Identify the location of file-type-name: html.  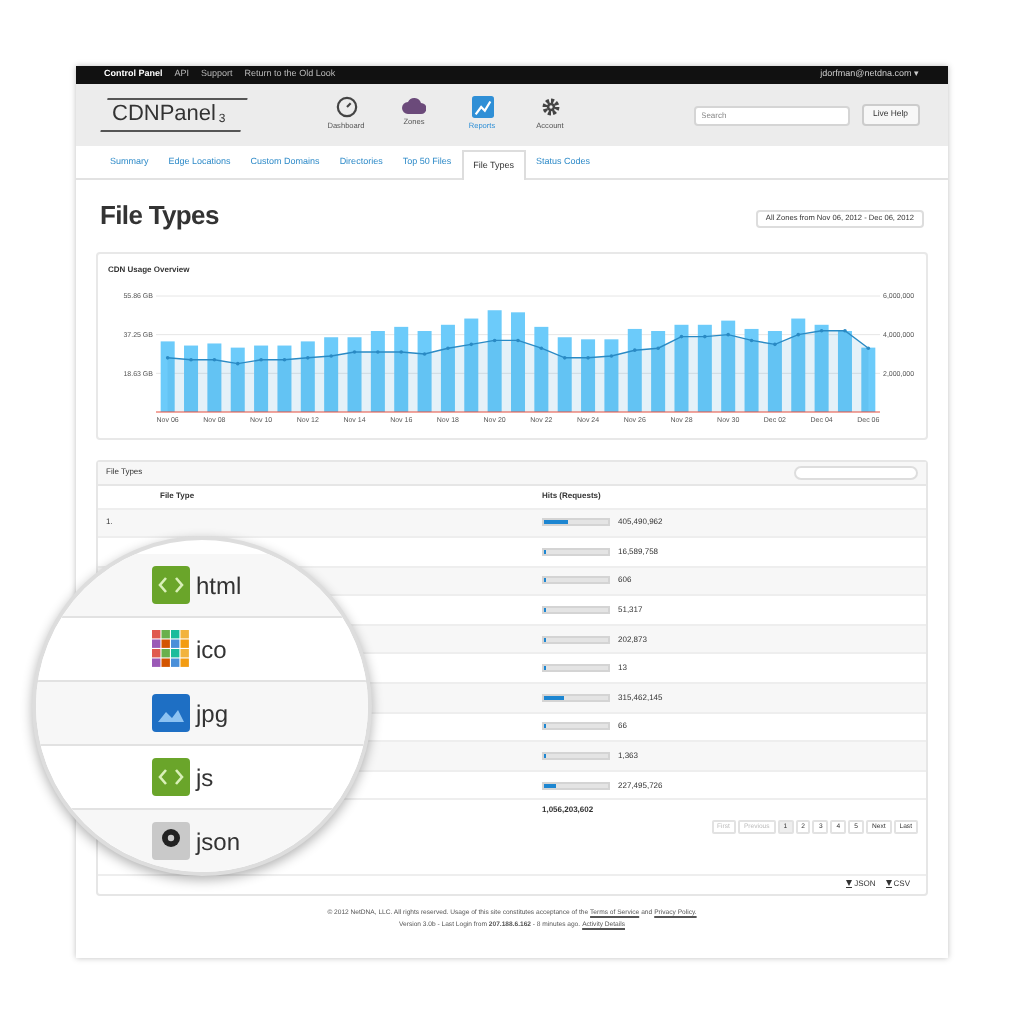
(219, 586).